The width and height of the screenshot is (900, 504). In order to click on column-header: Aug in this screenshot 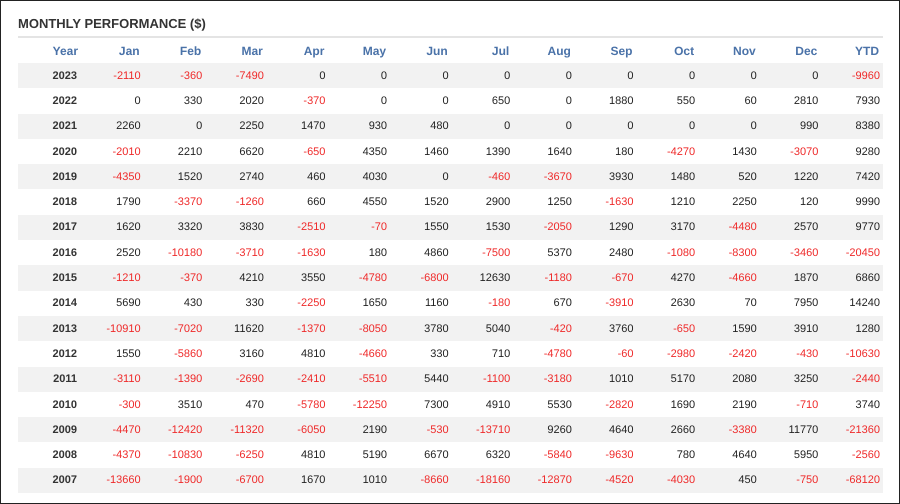, I will do `click(544, 51)`.